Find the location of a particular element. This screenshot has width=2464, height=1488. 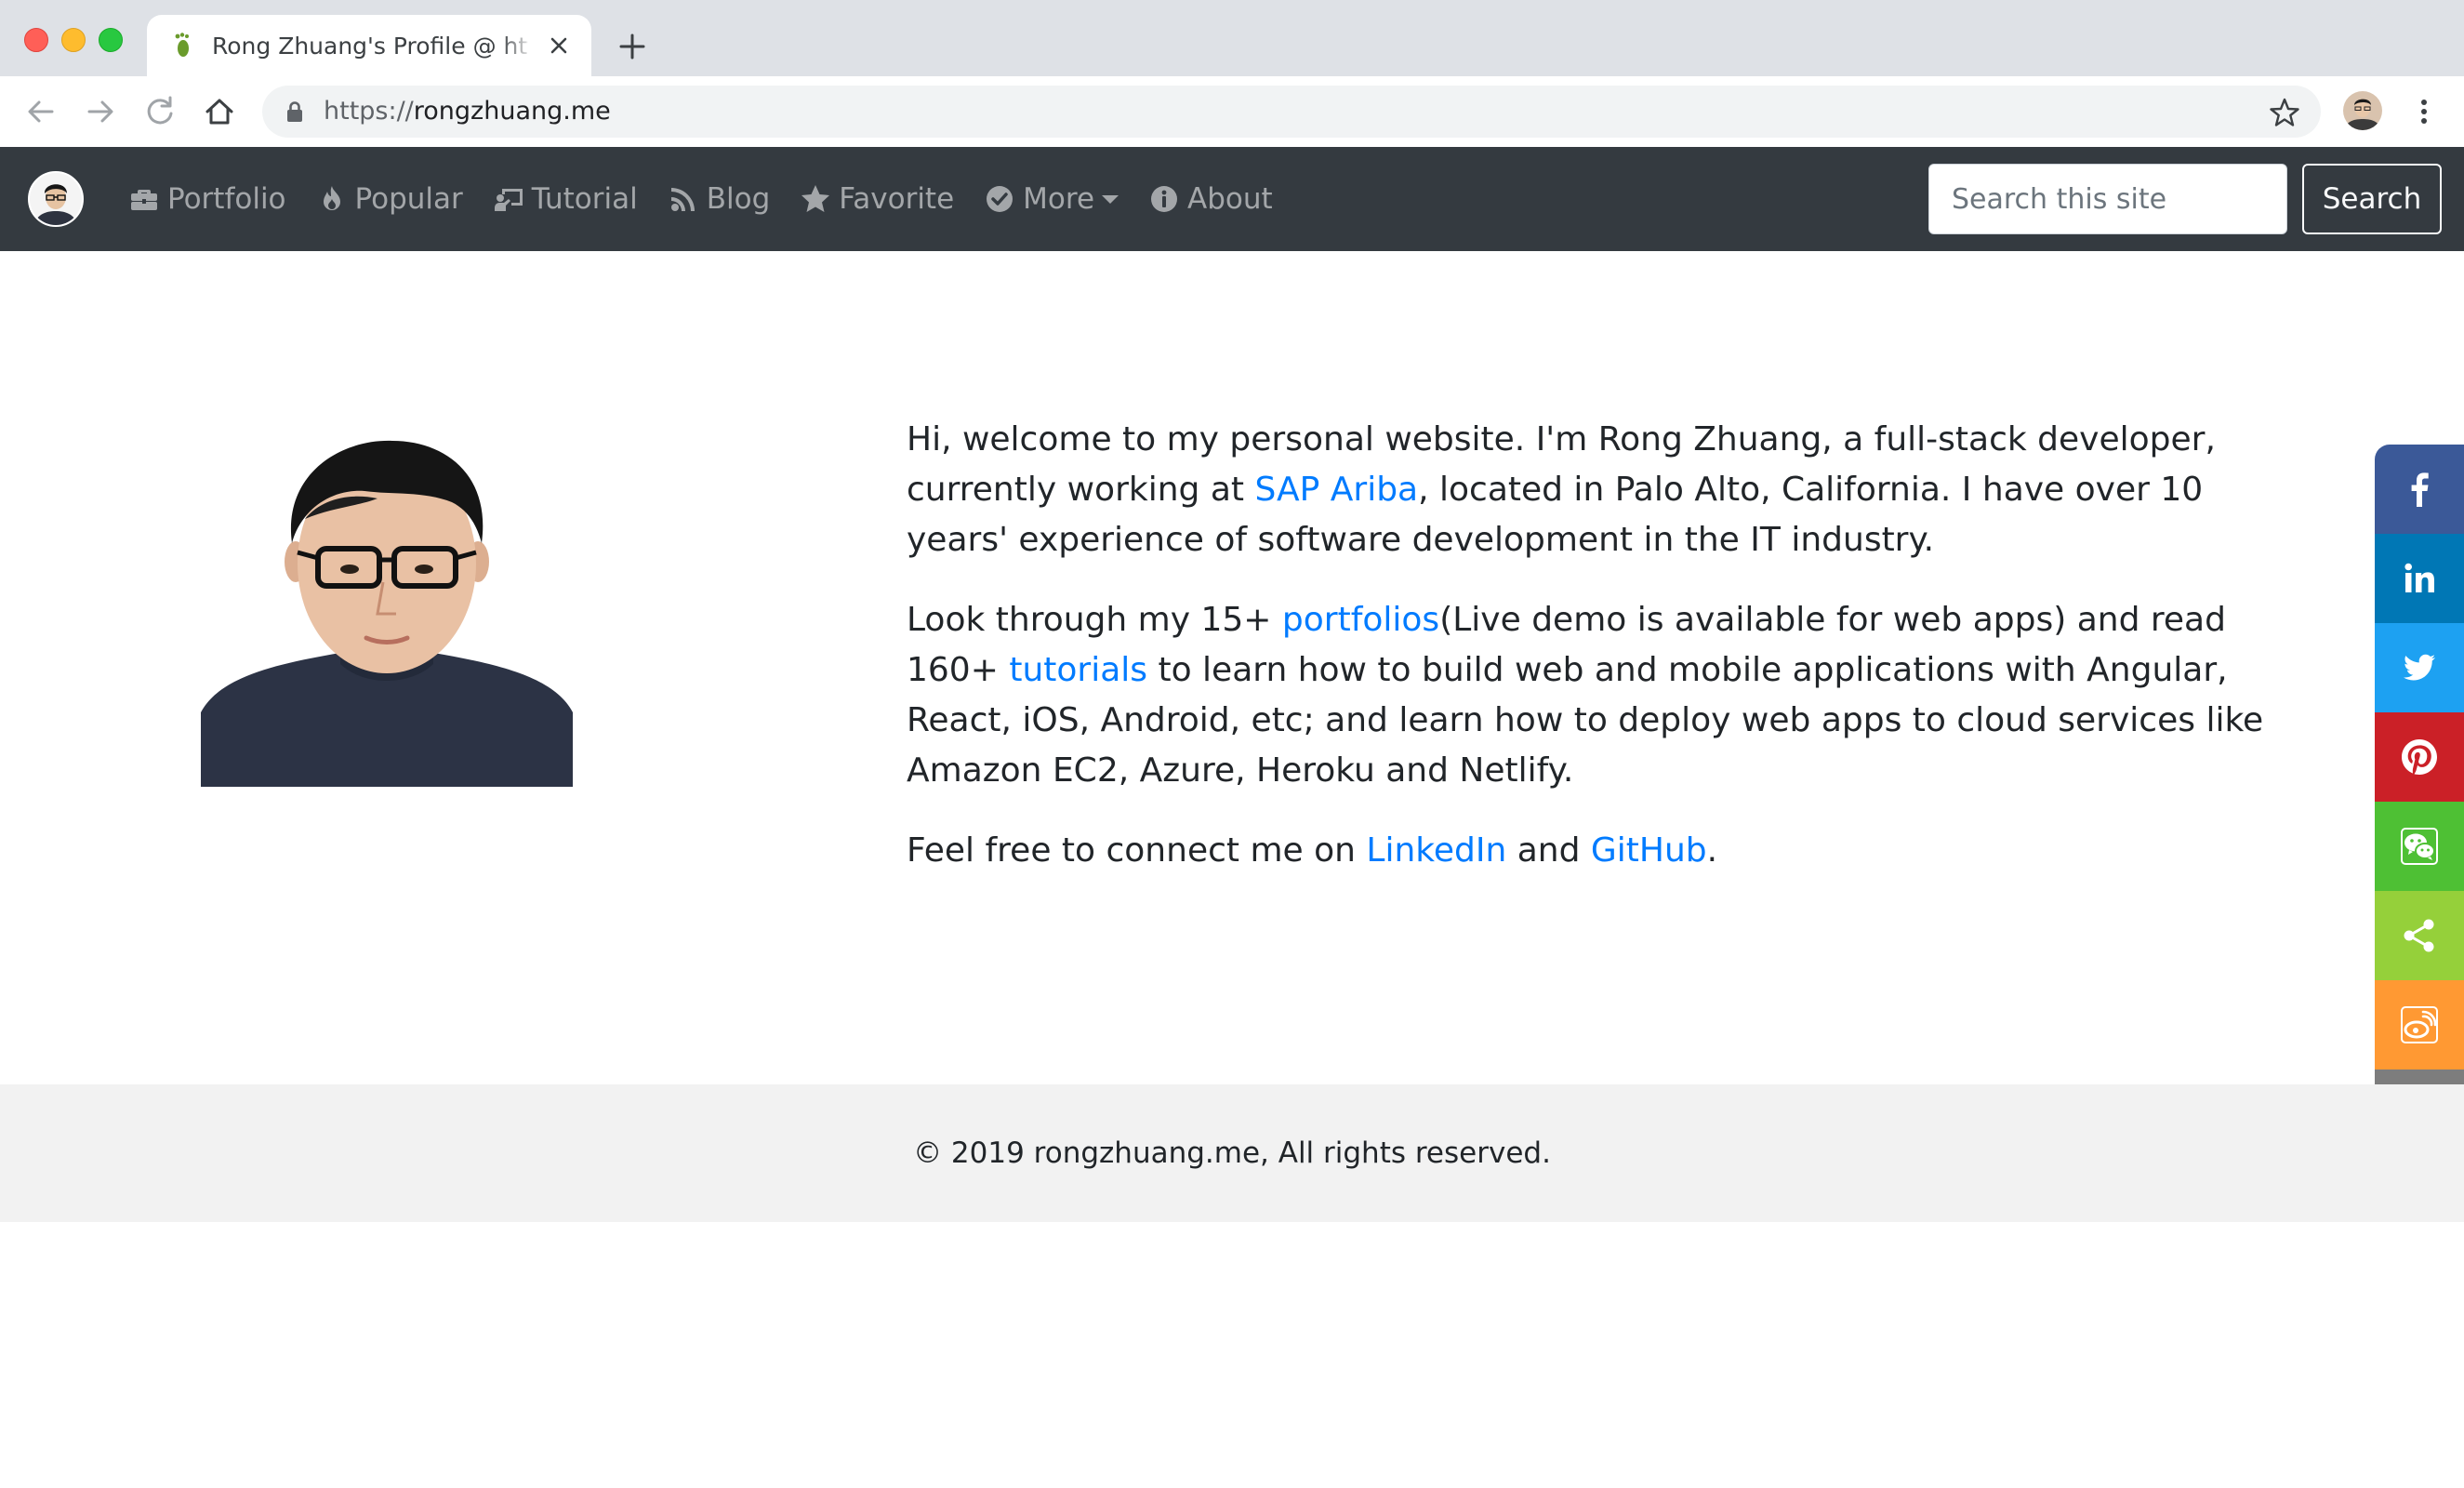

nav-blog: Blog is located at coordinates (719, 199).